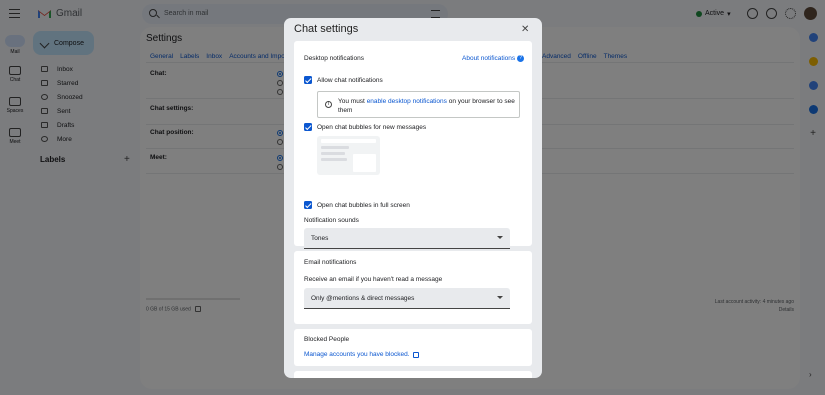  I want to click on allow-notifications-label: Allow chat notifications, so click(350, 80).